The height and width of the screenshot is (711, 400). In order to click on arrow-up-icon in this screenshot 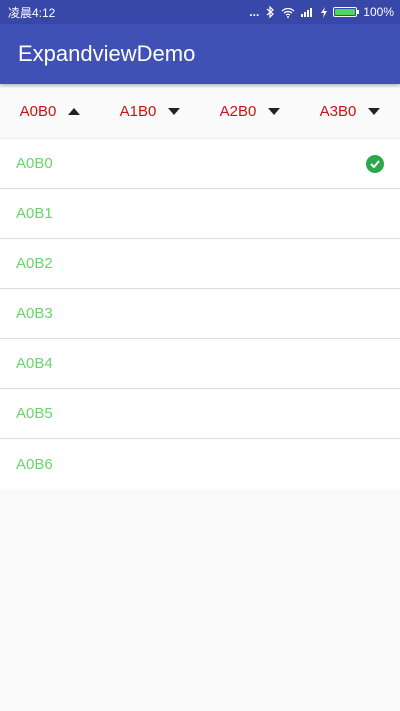, I will do `click(74, 111)`.